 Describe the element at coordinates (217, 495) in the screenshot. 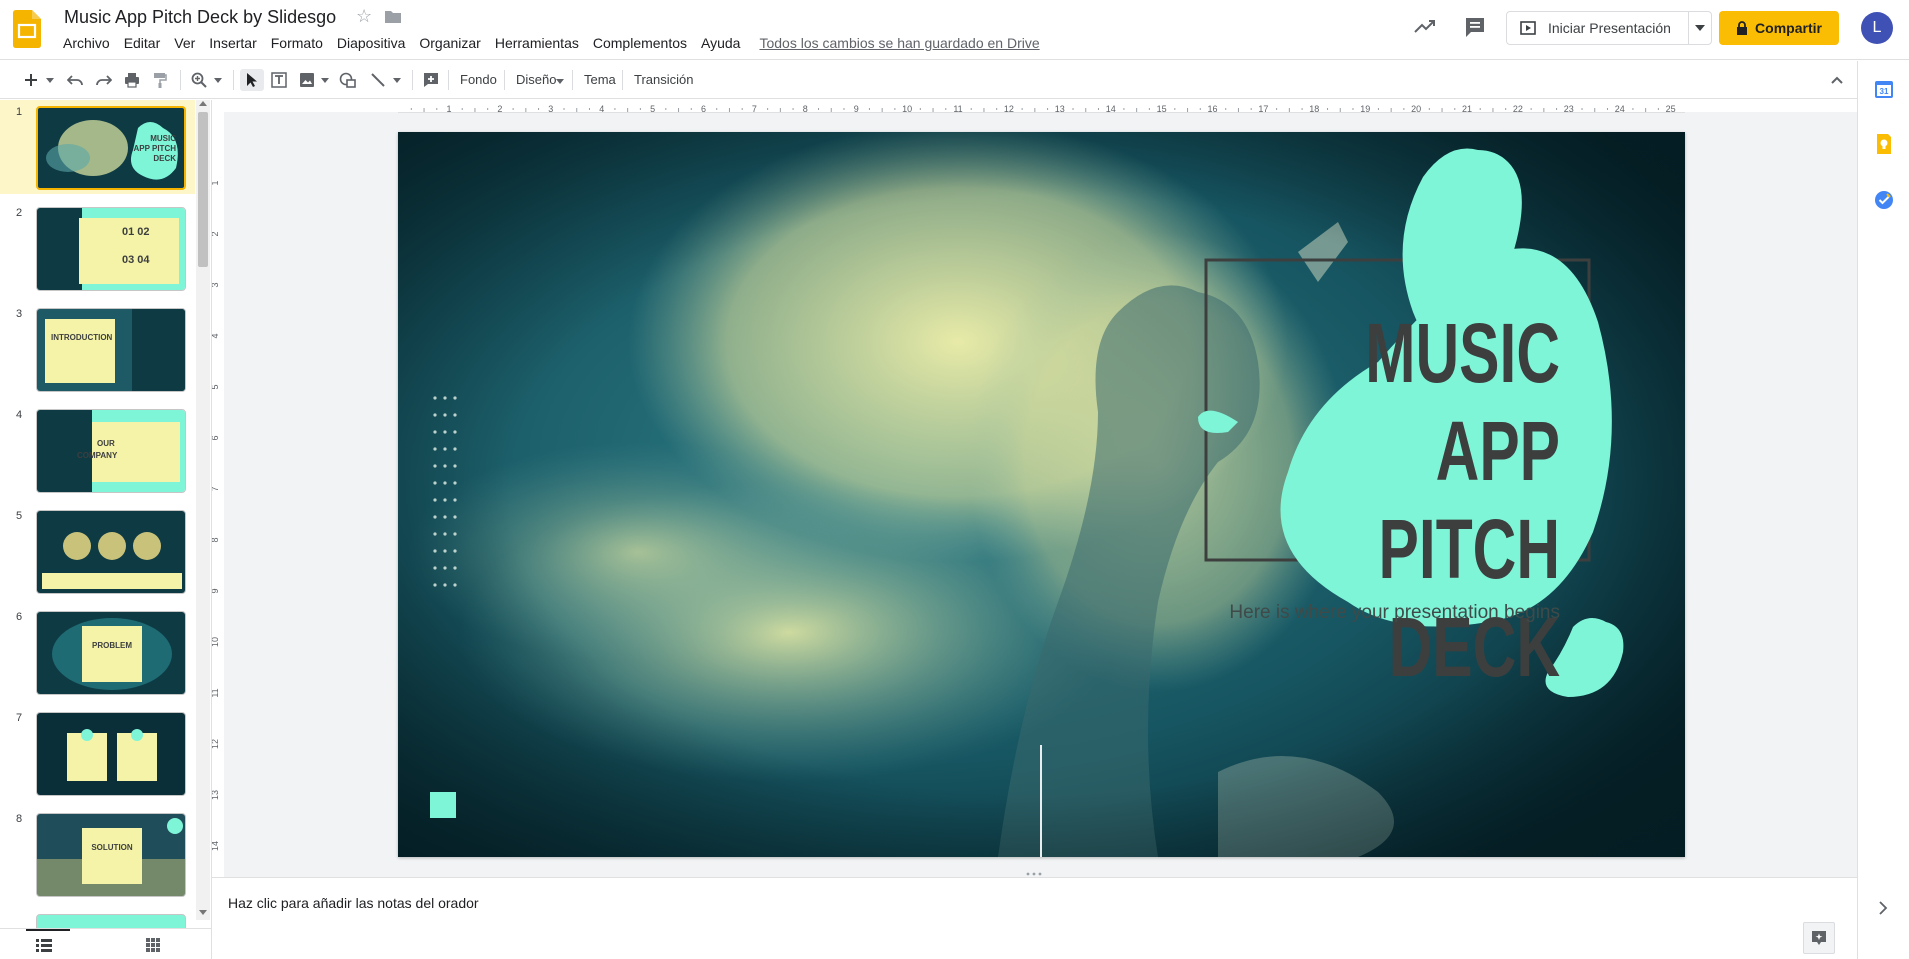

I see `vertical-ruler: 1234567891011121314` at that location.